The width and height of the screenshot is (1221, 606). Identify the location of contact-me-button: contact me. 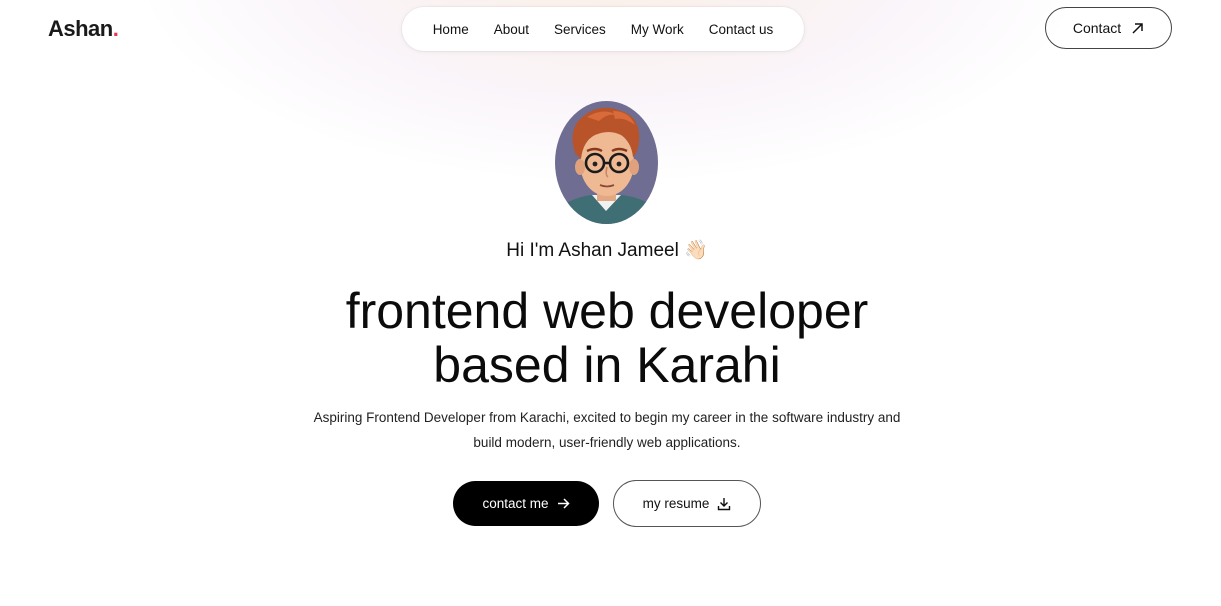
(526, 503).